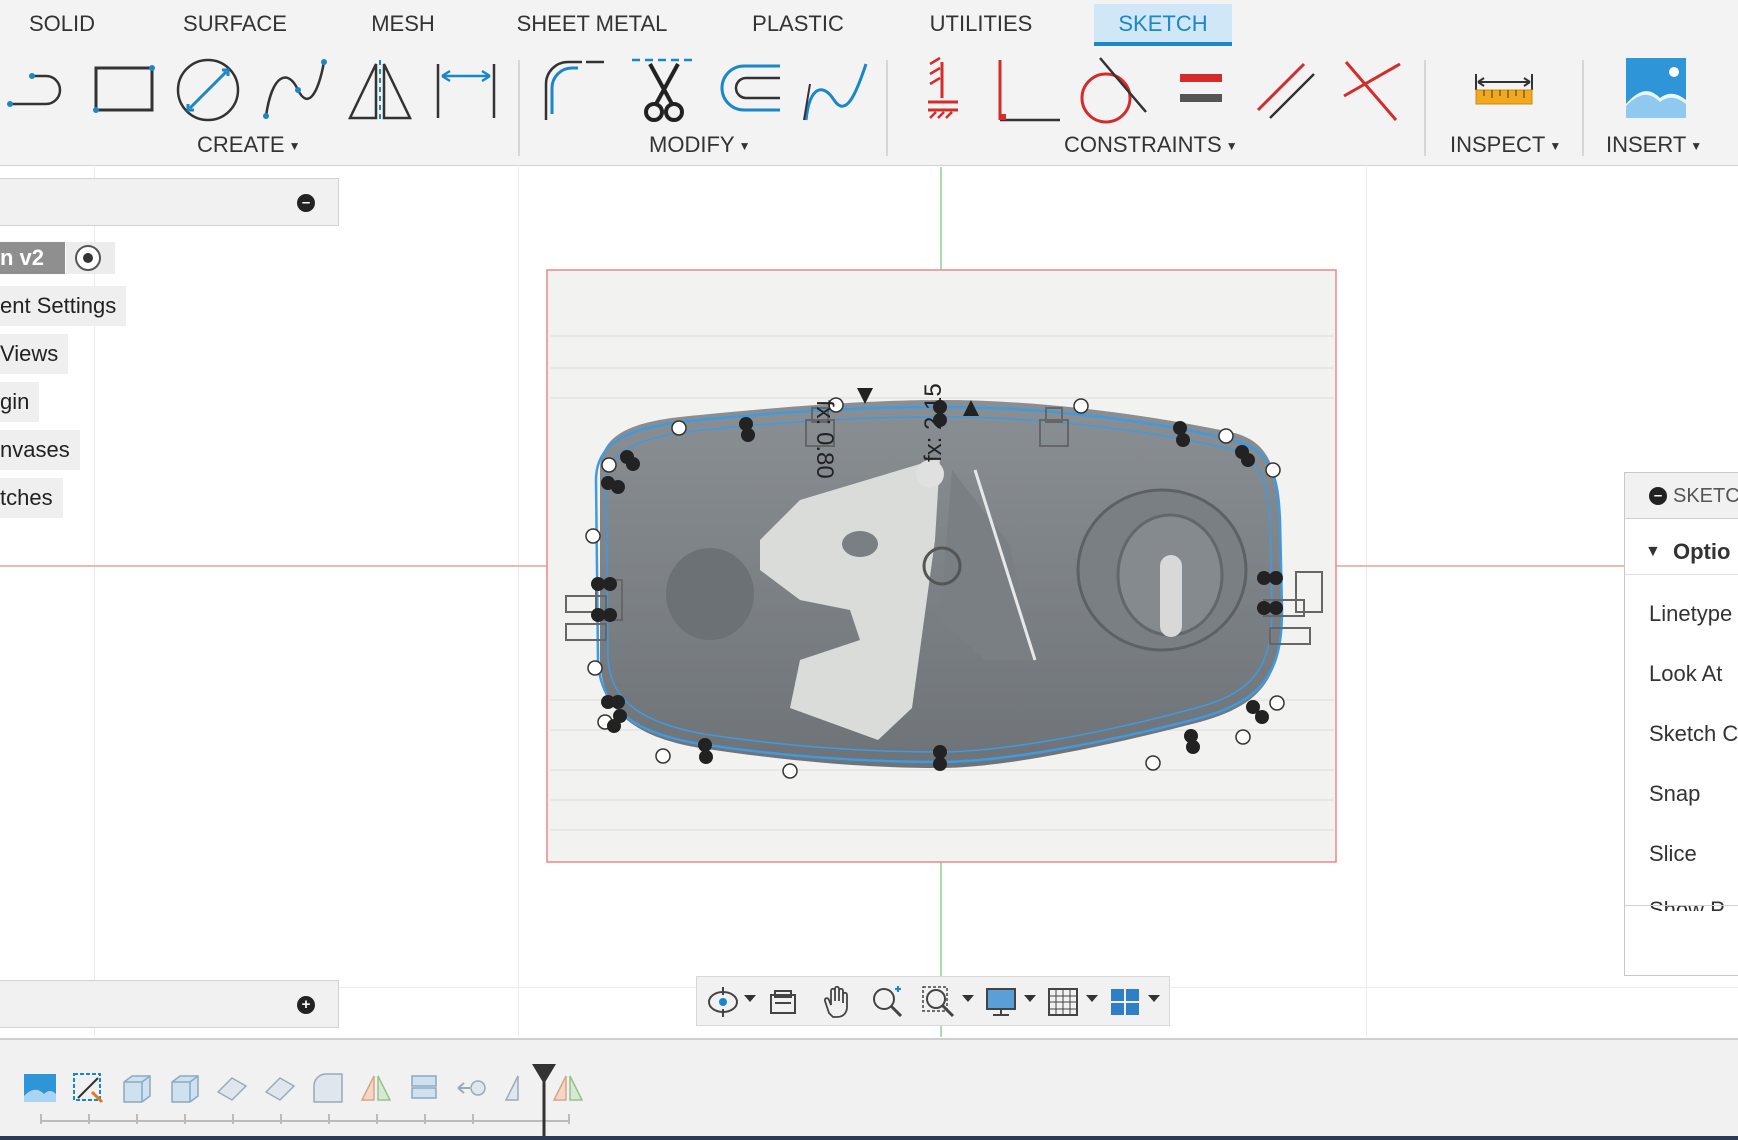 The width and height of the screenshot is (1738, 1140). What do you see at coordinates (424, 1088) in the screenshot?
I see `combine-icon` at bounding box center [424, 1088].